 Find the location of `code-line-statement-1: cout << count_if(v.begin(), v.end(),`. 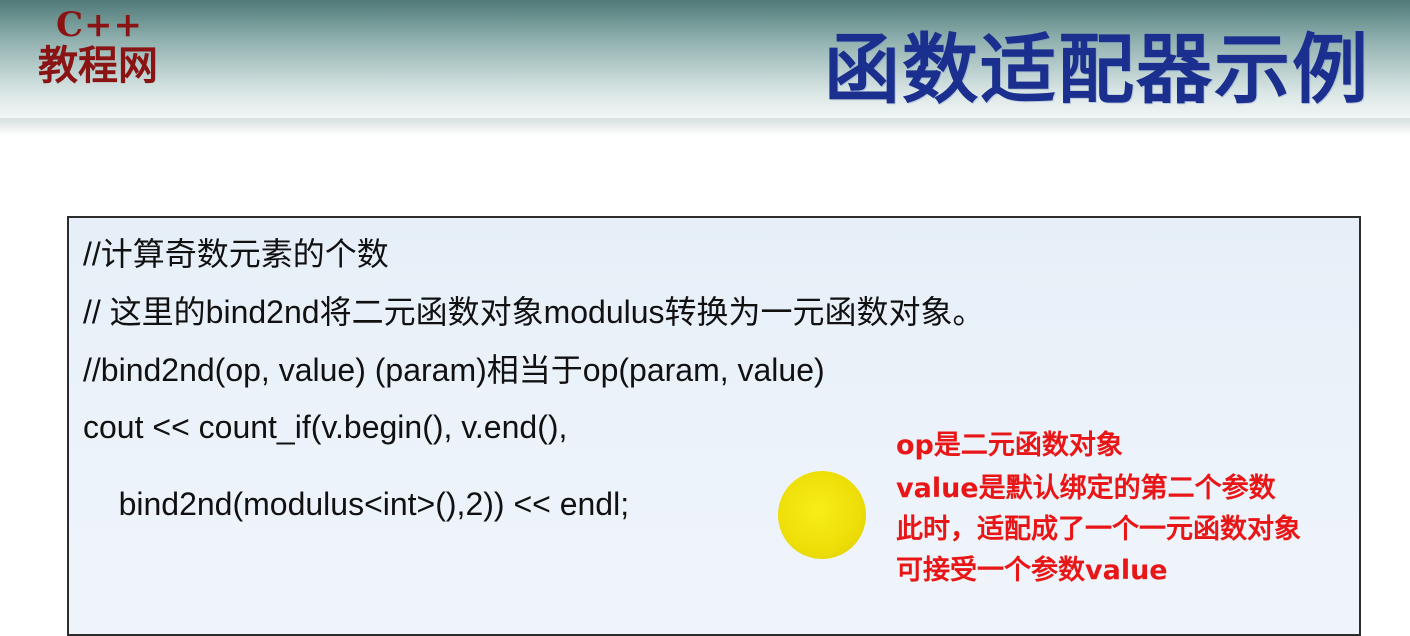

code-line-statement-1: cout << count_if(v.begin(), v.end(), is located at coordinates (325, 427).